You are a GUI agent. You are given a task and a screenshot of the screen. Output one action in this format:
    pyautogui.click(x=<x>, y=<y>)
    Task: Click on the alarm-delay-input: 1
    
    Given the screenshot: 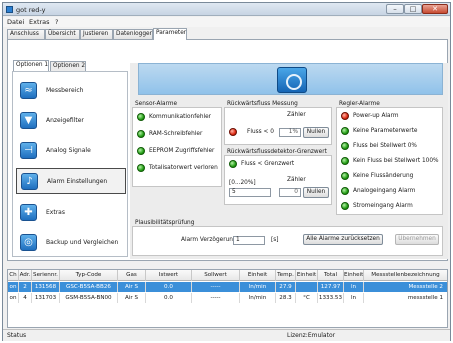 What is the action you would take?
    pyautogui.click(x=249, y=240)
    